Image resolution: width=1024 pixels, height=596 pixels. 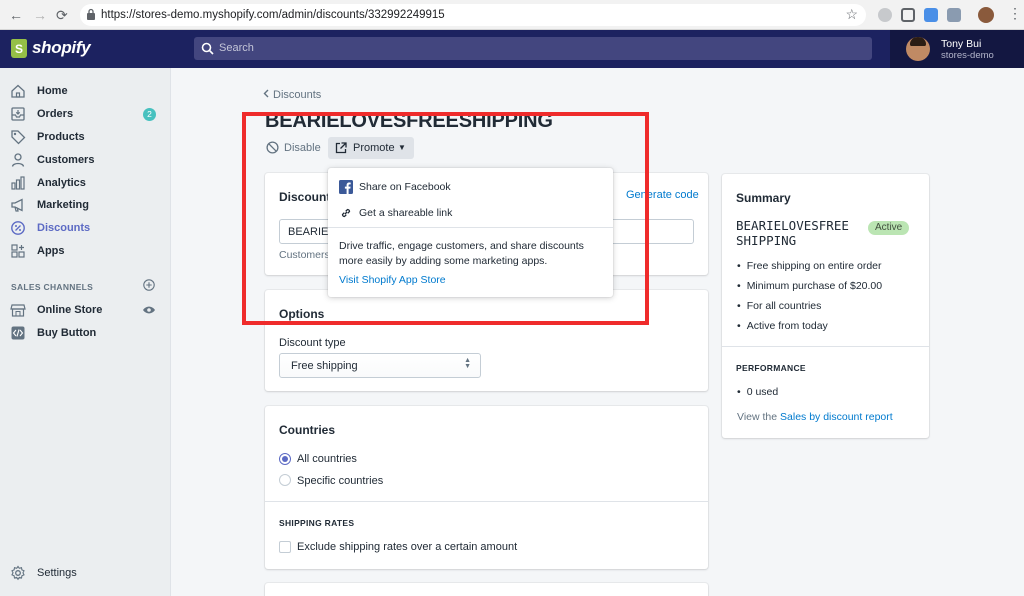 What do you see at coordinates (62, 15) in the screenshot?
I see `reload-icon: ⟳` at bounding box center [62, 15].